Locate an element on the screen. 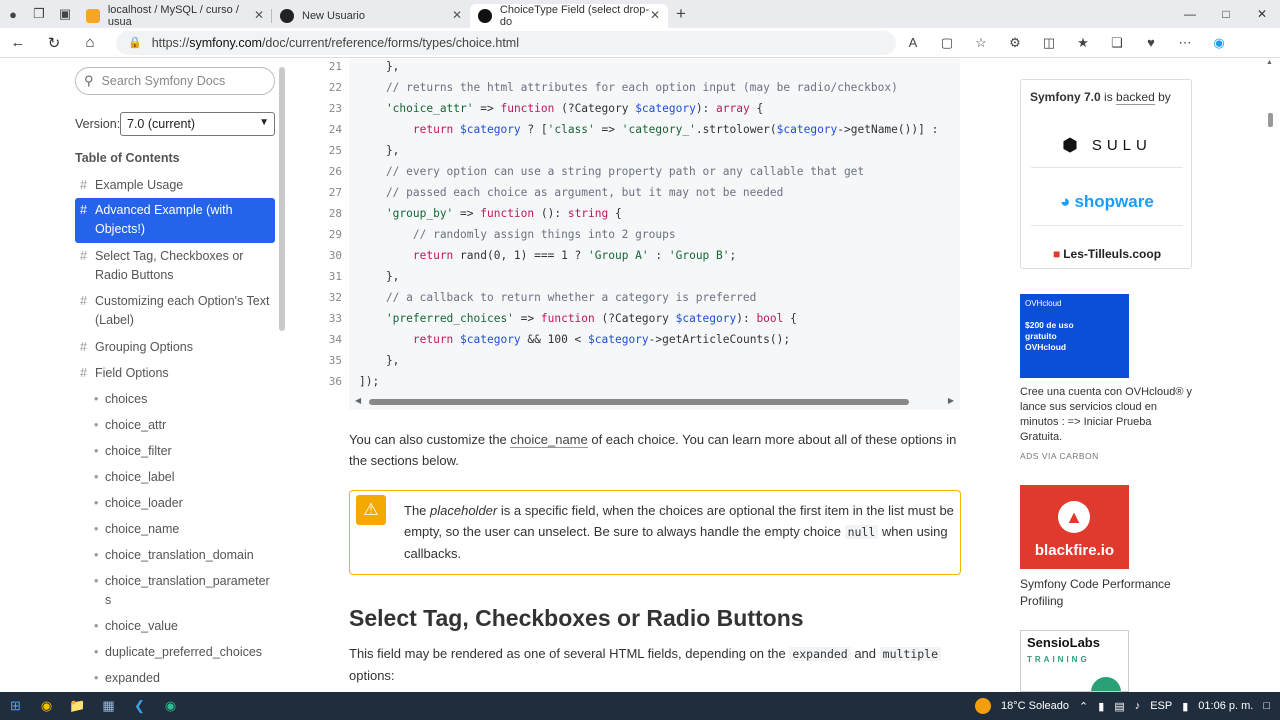  toc-sub-item: • choice_attr is located at coordinates (182, 425).